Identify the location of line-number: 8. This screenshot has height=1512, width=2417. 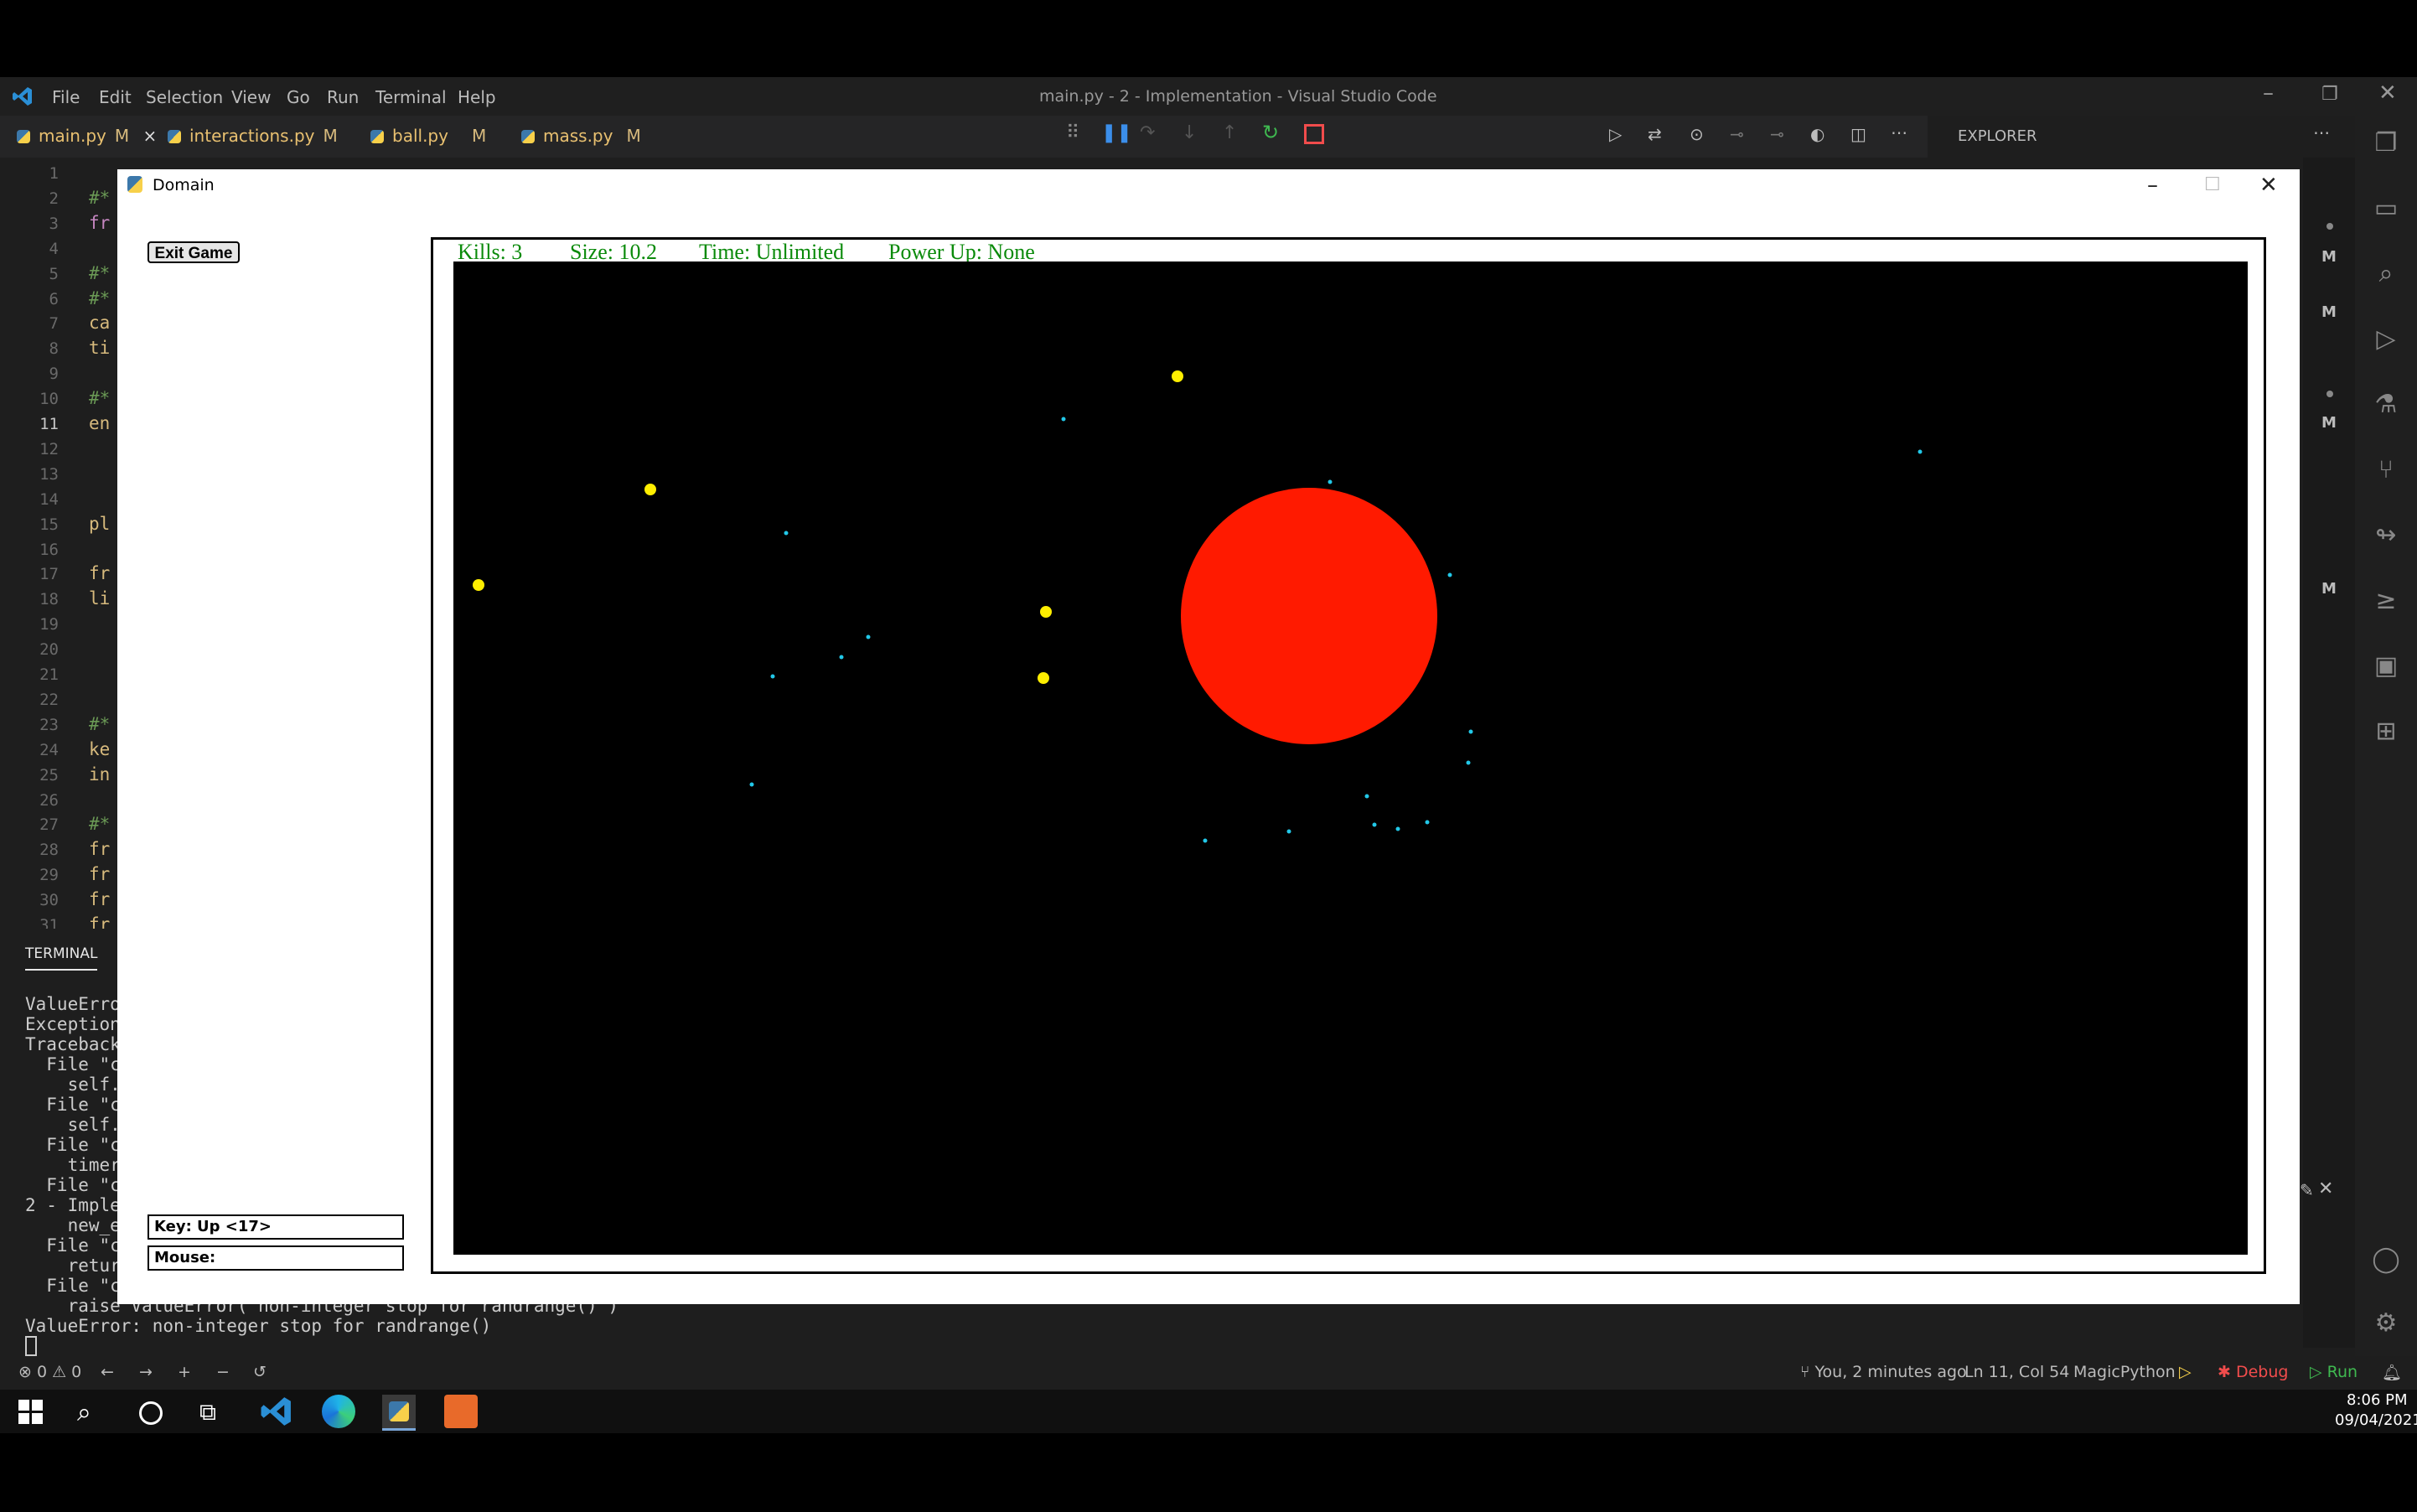
(54, 349).